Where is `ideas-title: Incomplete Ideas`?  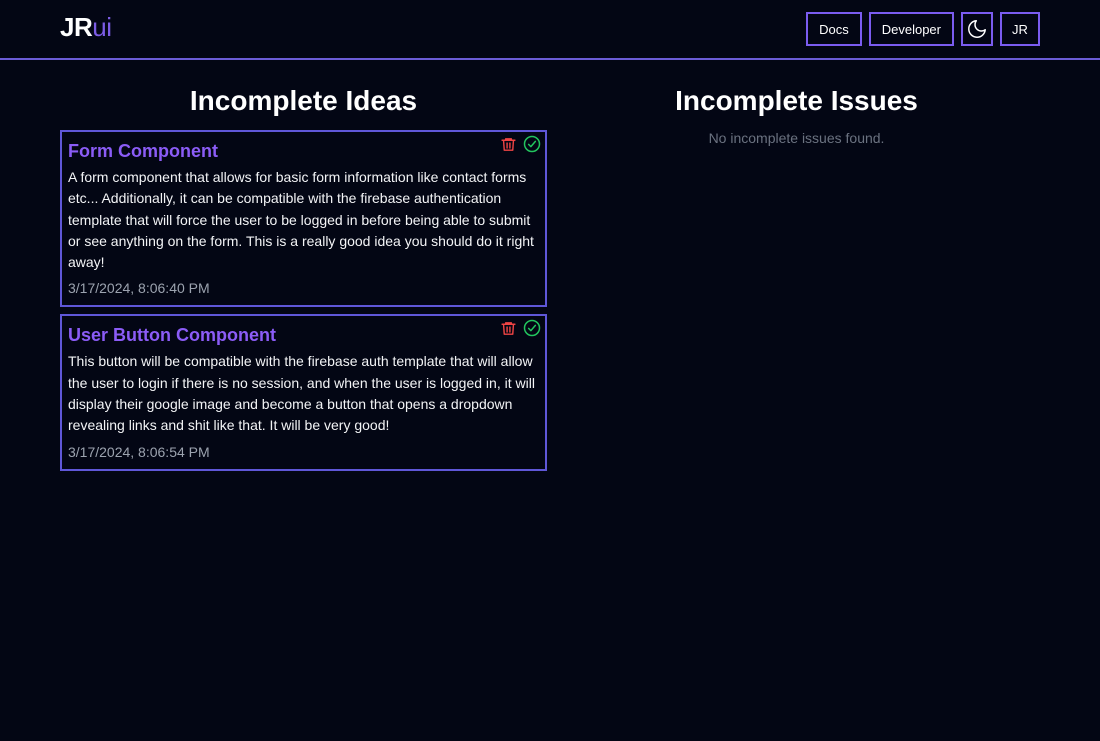 ideas-title: Incomplete Ideas is located at coordinates (303, 100).